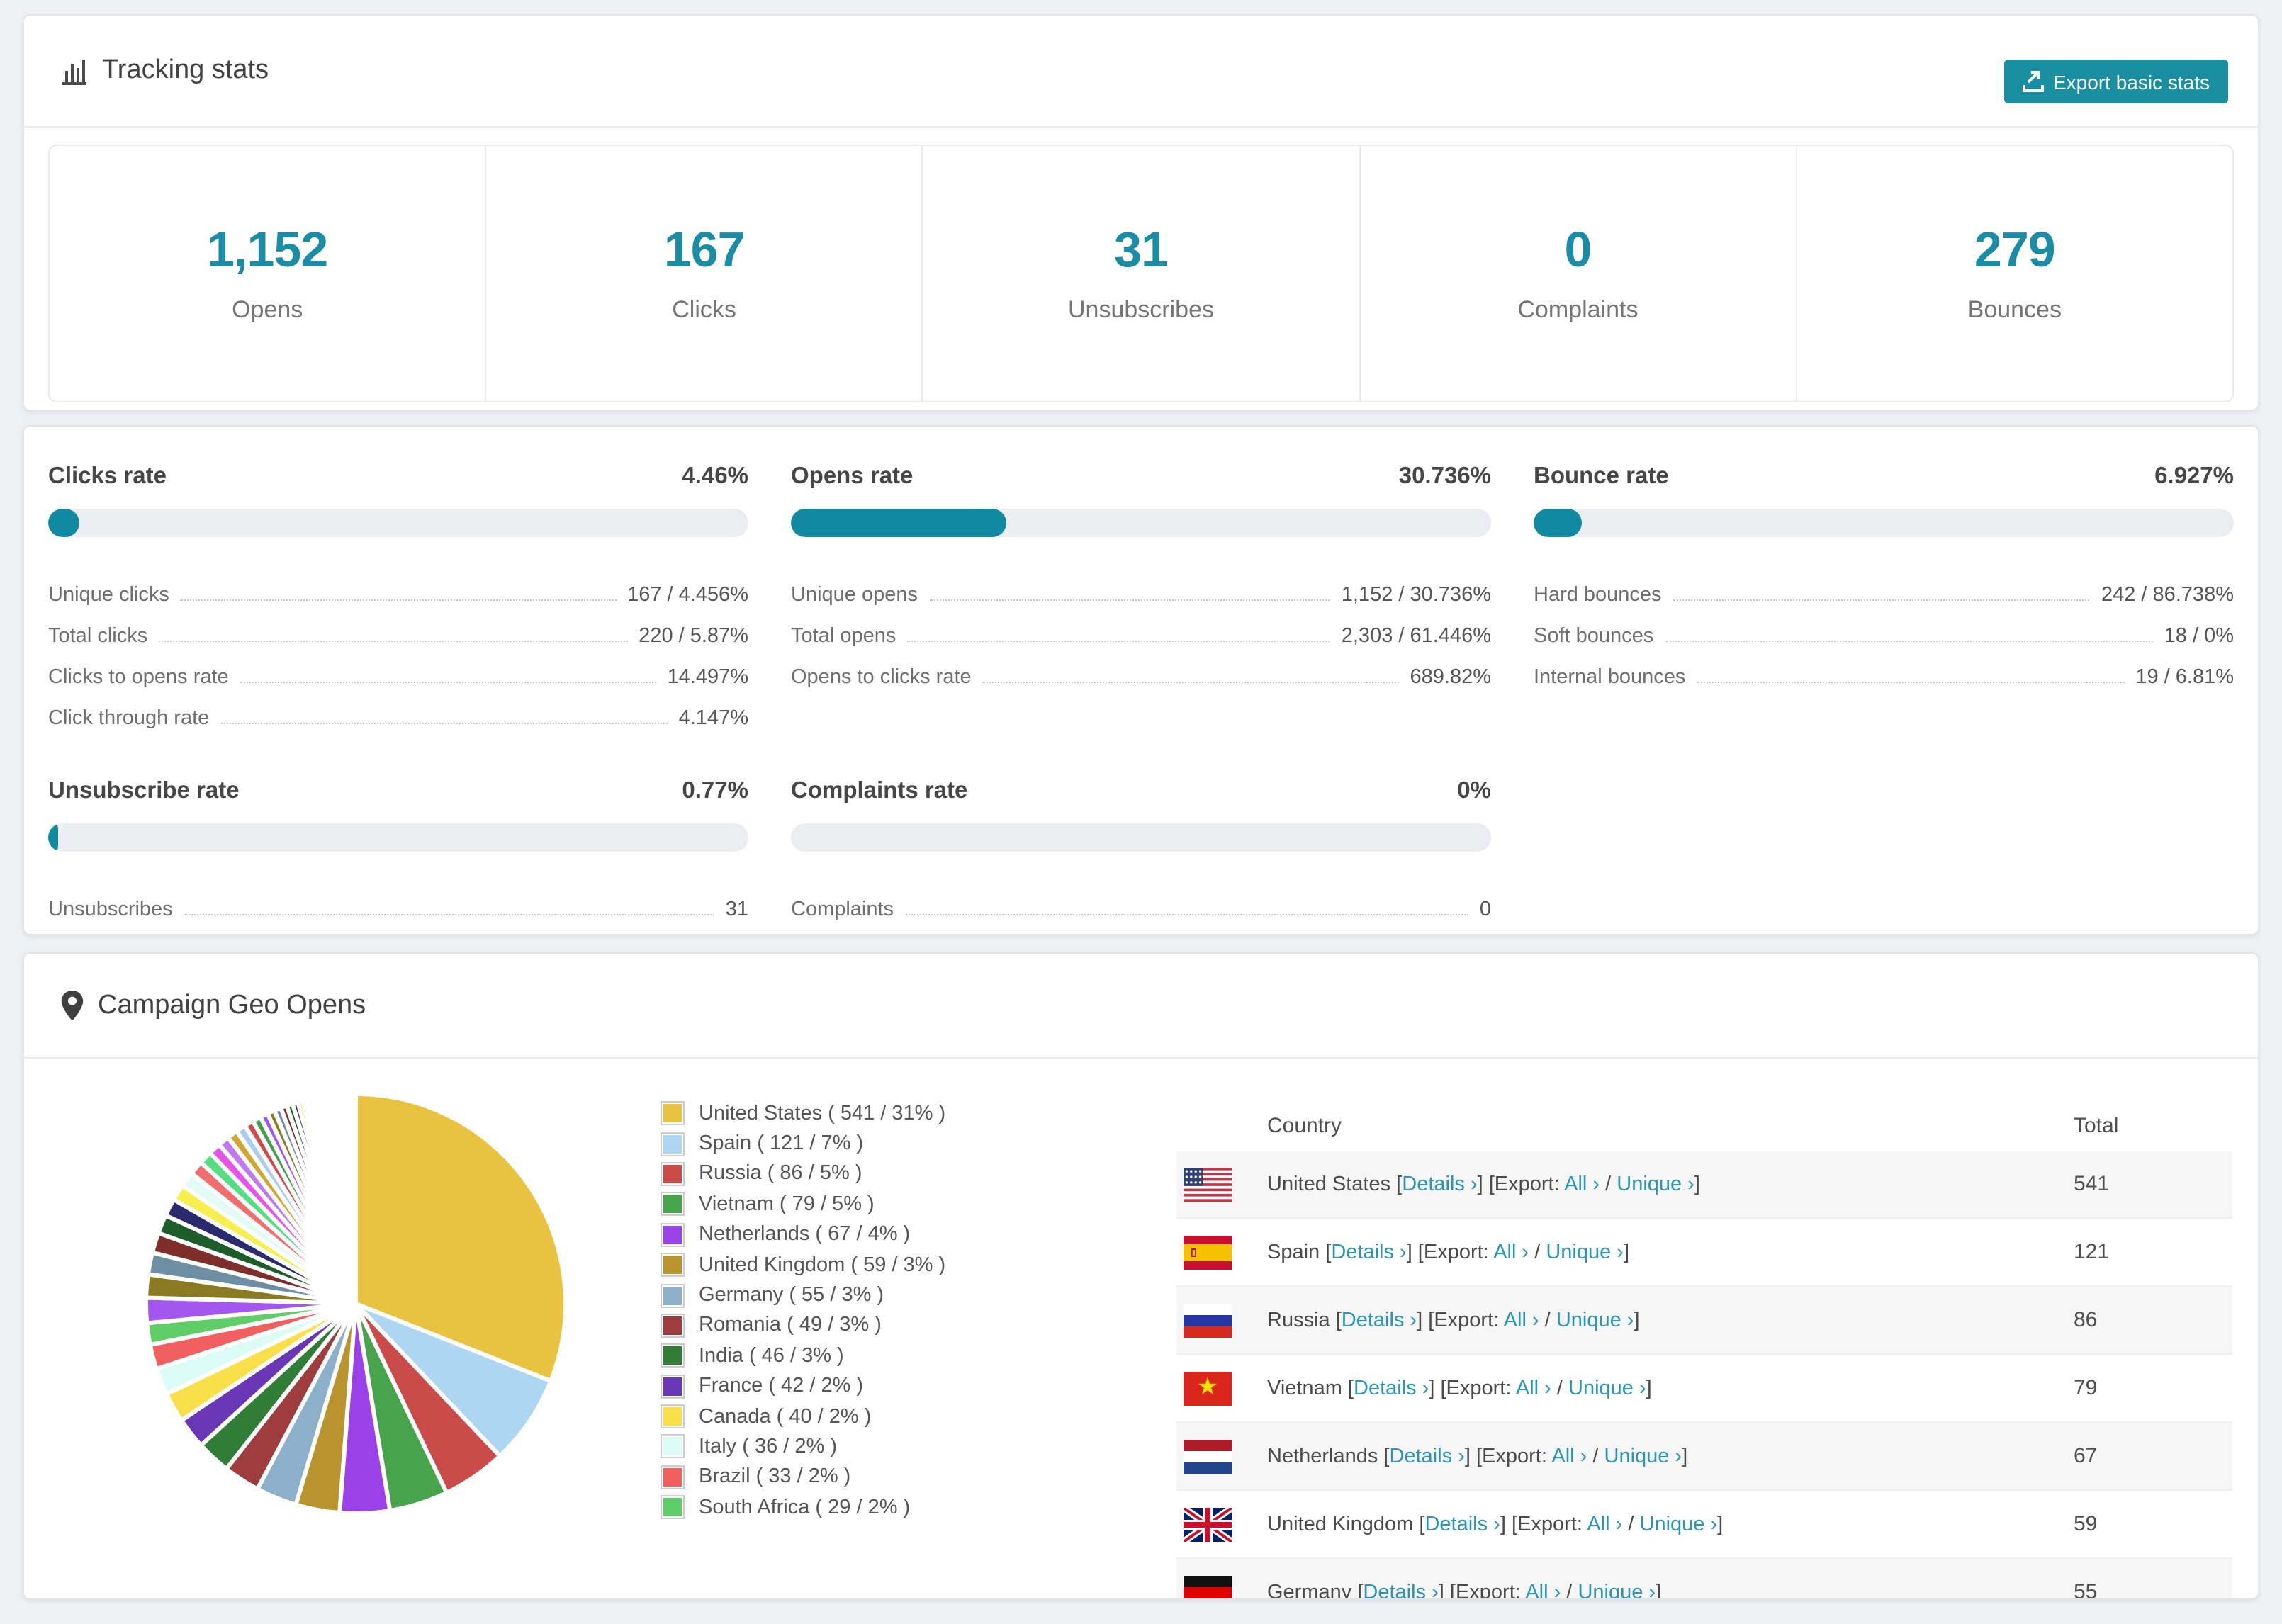 The height and width of the screenshot is (1624, 2282). I want to click on legend-label: United Kingdom ( 59 / 3% ), so click(822, 1265).